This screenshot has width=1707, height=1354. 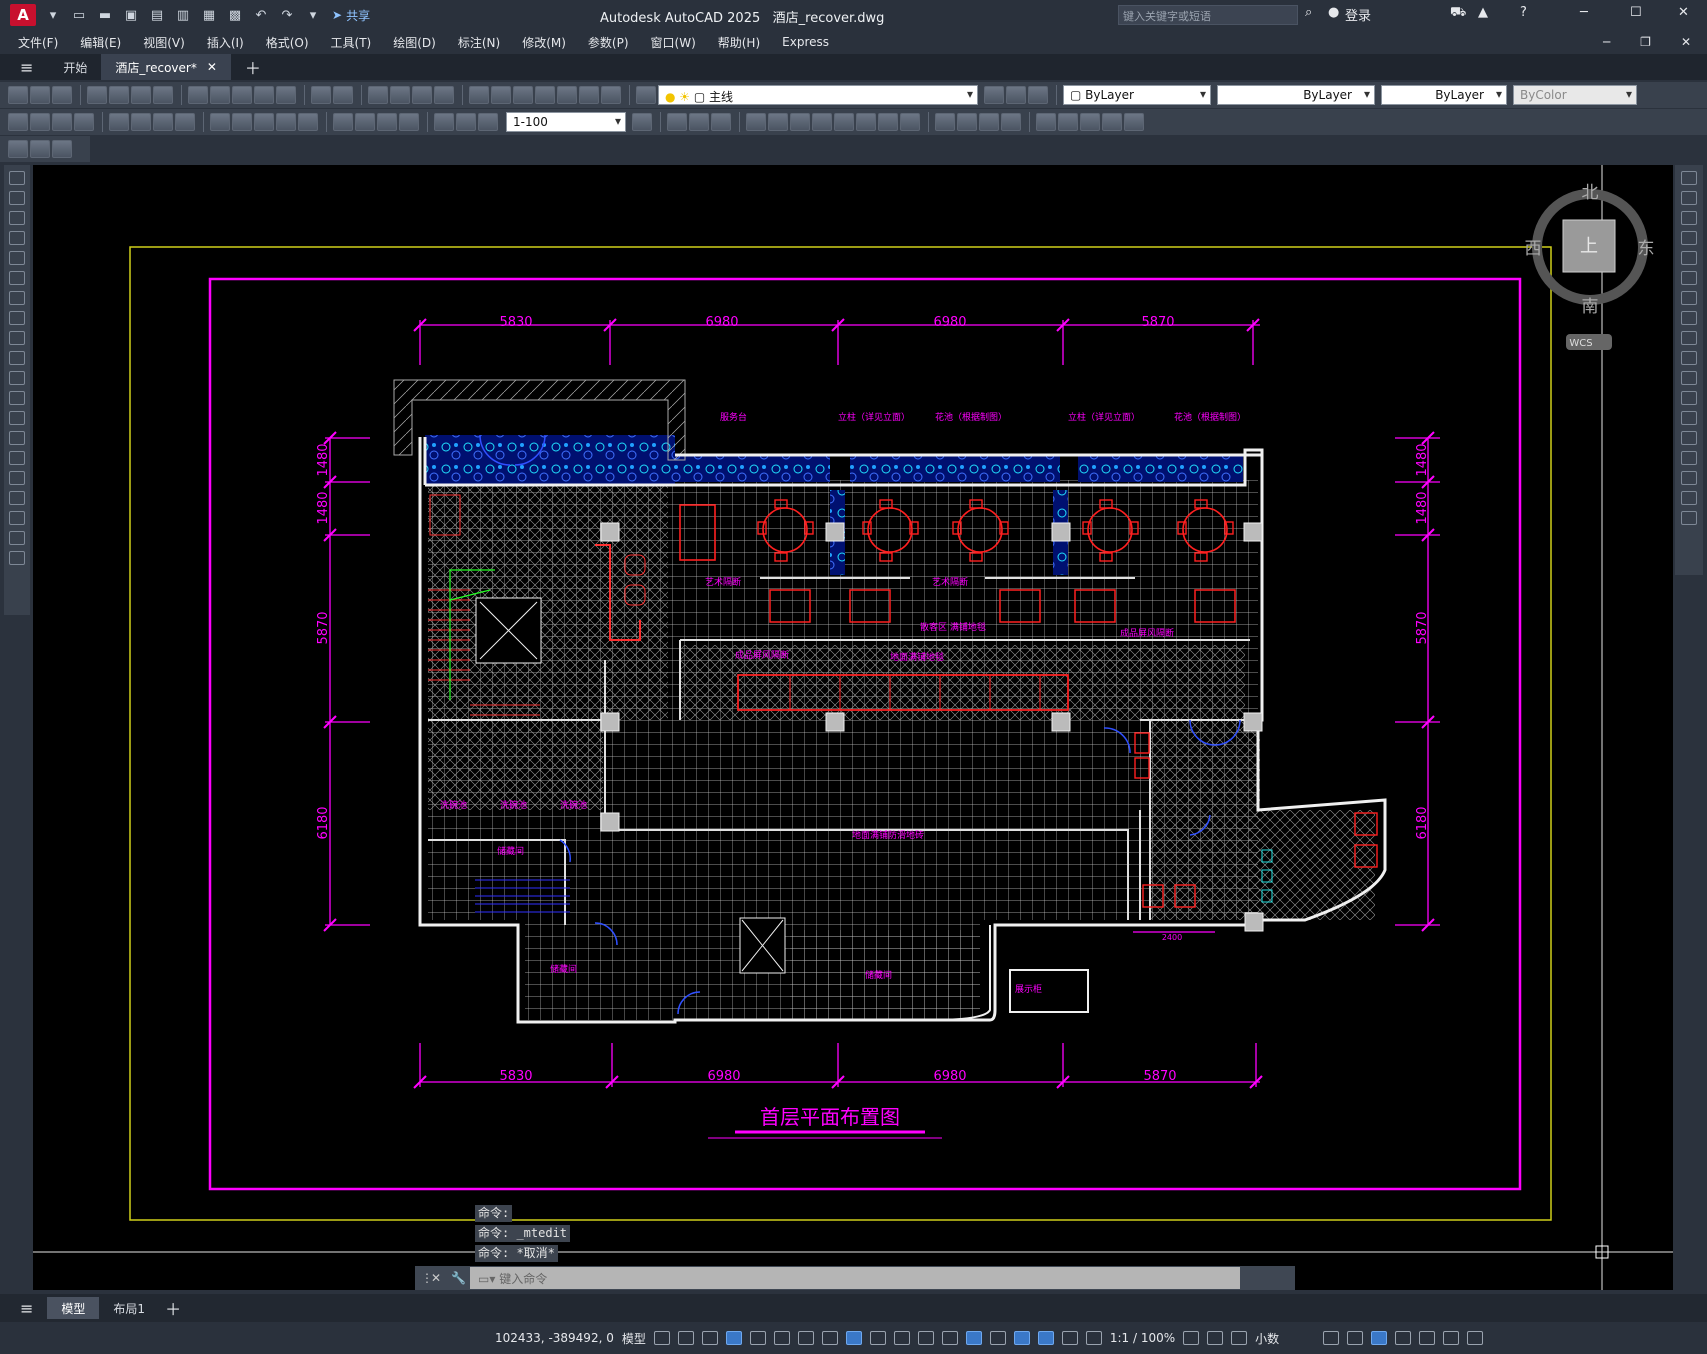 I want to click on dim-angular-icon, so click(x=185, y=122).